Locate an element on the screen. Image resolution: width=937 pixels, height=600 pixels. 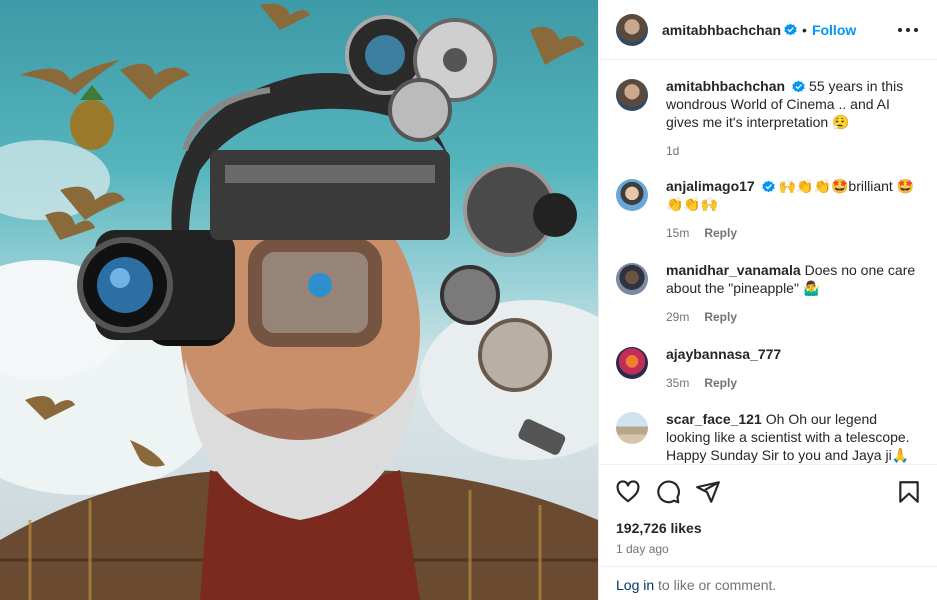
post-time: 1 day ago is located at coordinates (642, 549).